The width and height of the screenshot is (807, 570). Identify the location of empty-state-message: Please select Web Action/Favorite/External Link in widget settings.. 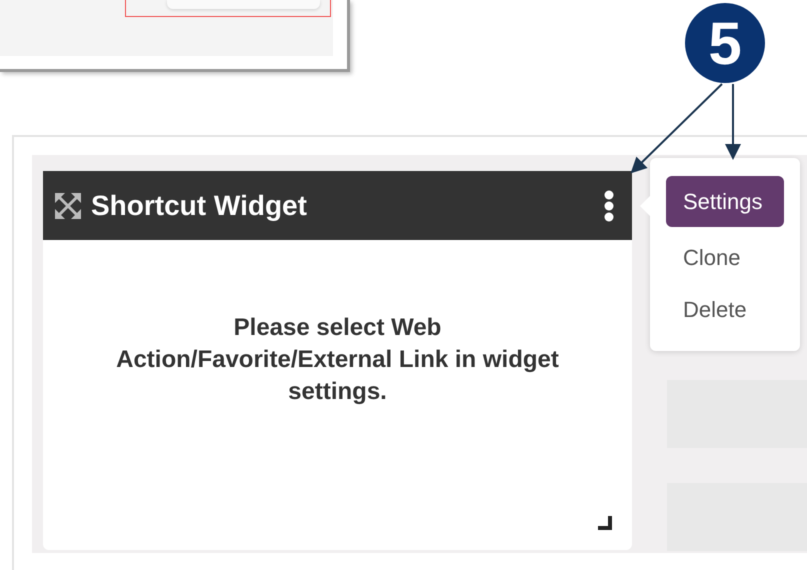
(337, 360).